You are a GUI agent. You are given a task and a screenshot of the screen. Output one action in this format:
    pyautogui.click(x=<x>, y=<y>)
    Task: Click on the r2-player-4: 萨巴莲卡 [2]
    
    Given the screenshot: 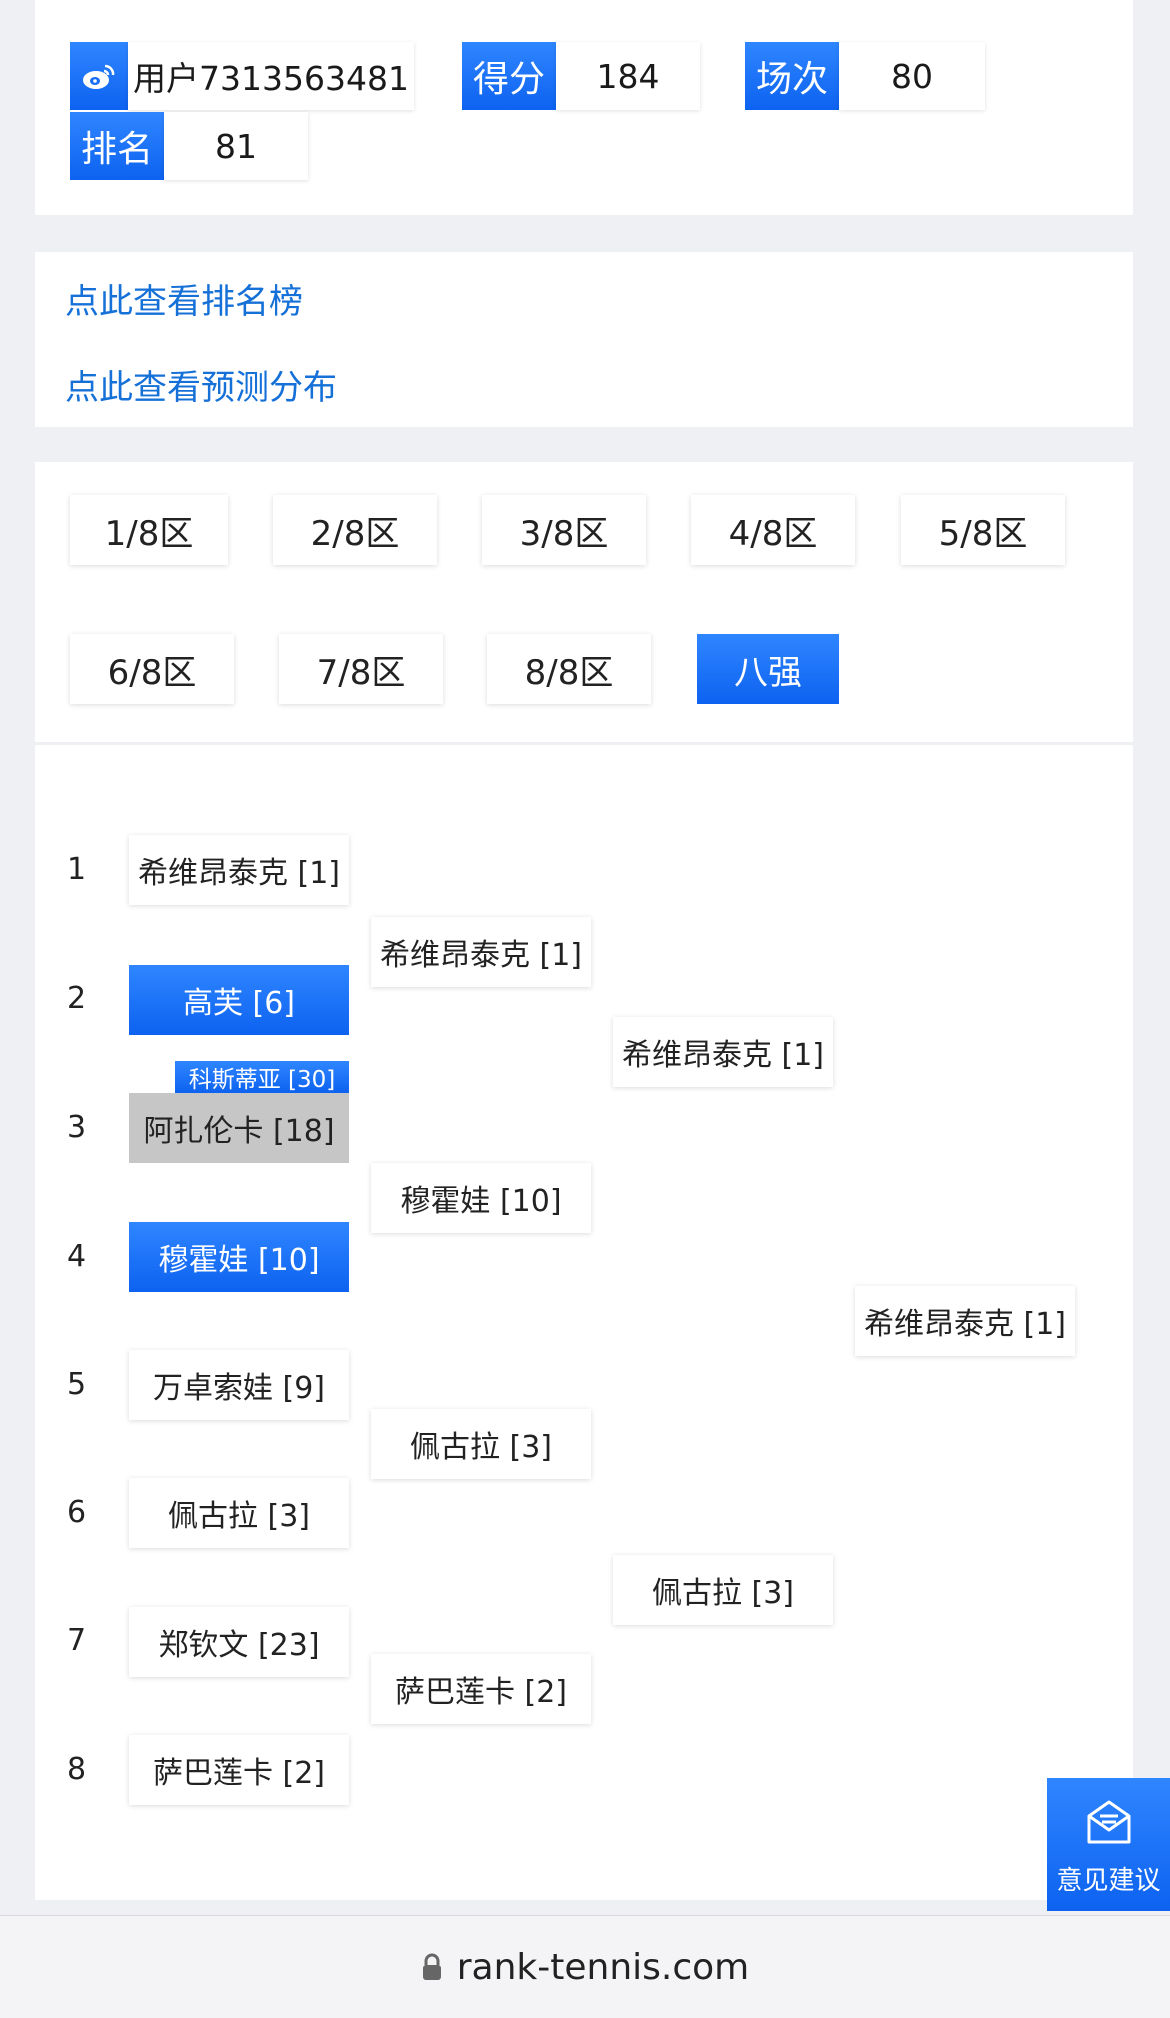 What is the action you would take?
    pyautogui.click(x=481, y=1689)
    